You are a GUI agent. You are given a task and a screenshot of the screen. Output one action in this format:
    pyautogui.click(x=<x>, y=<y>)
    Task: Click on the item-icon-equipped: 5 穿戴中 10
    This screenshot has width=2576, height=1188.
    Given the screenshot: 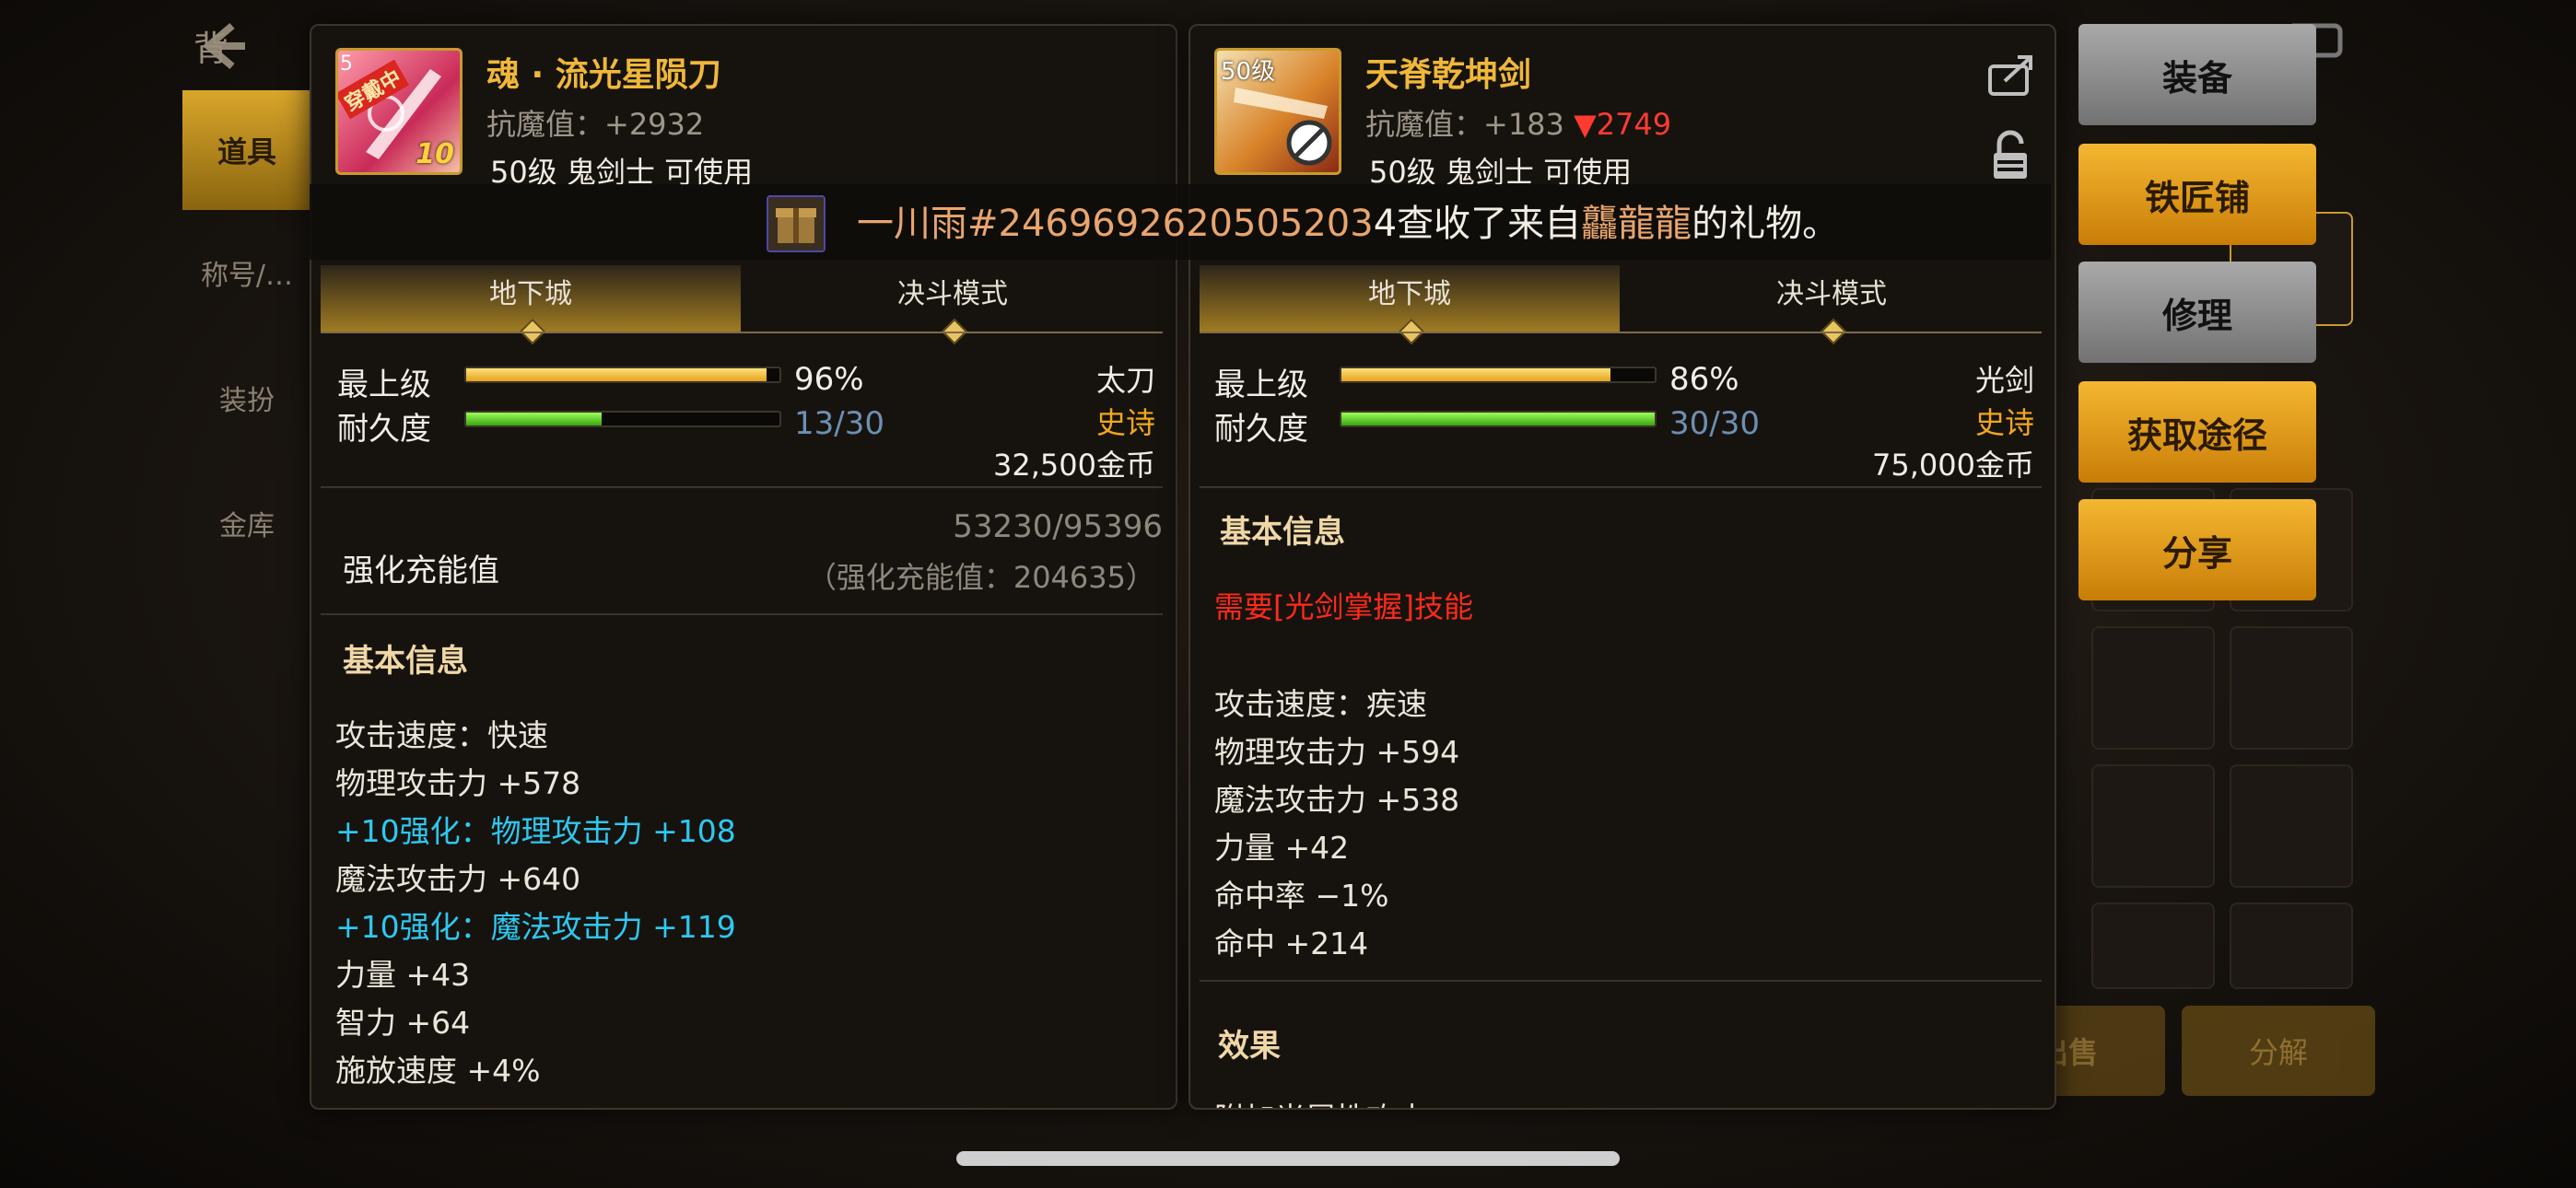 What is the action you would take?
    pyautogui.click(x=399, y=111)
    